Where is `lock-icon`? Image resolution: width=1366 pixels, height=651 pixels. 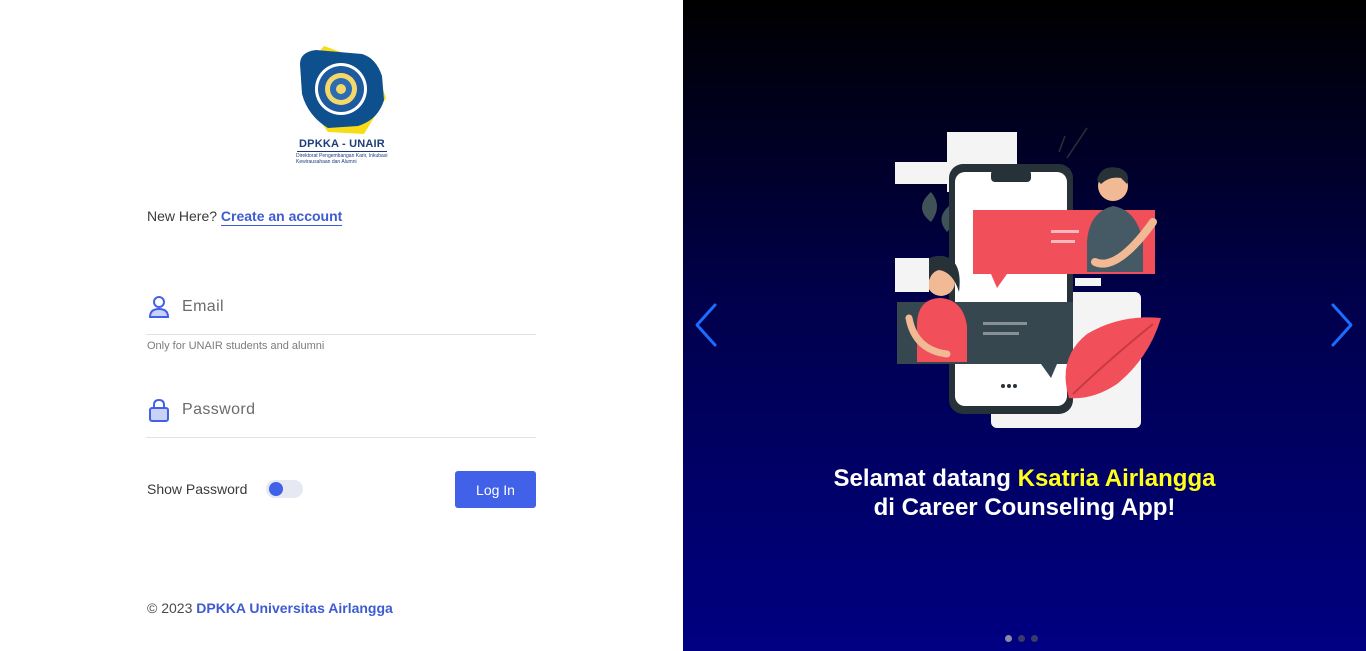
lock-icon is located at coordinates (159, 410).